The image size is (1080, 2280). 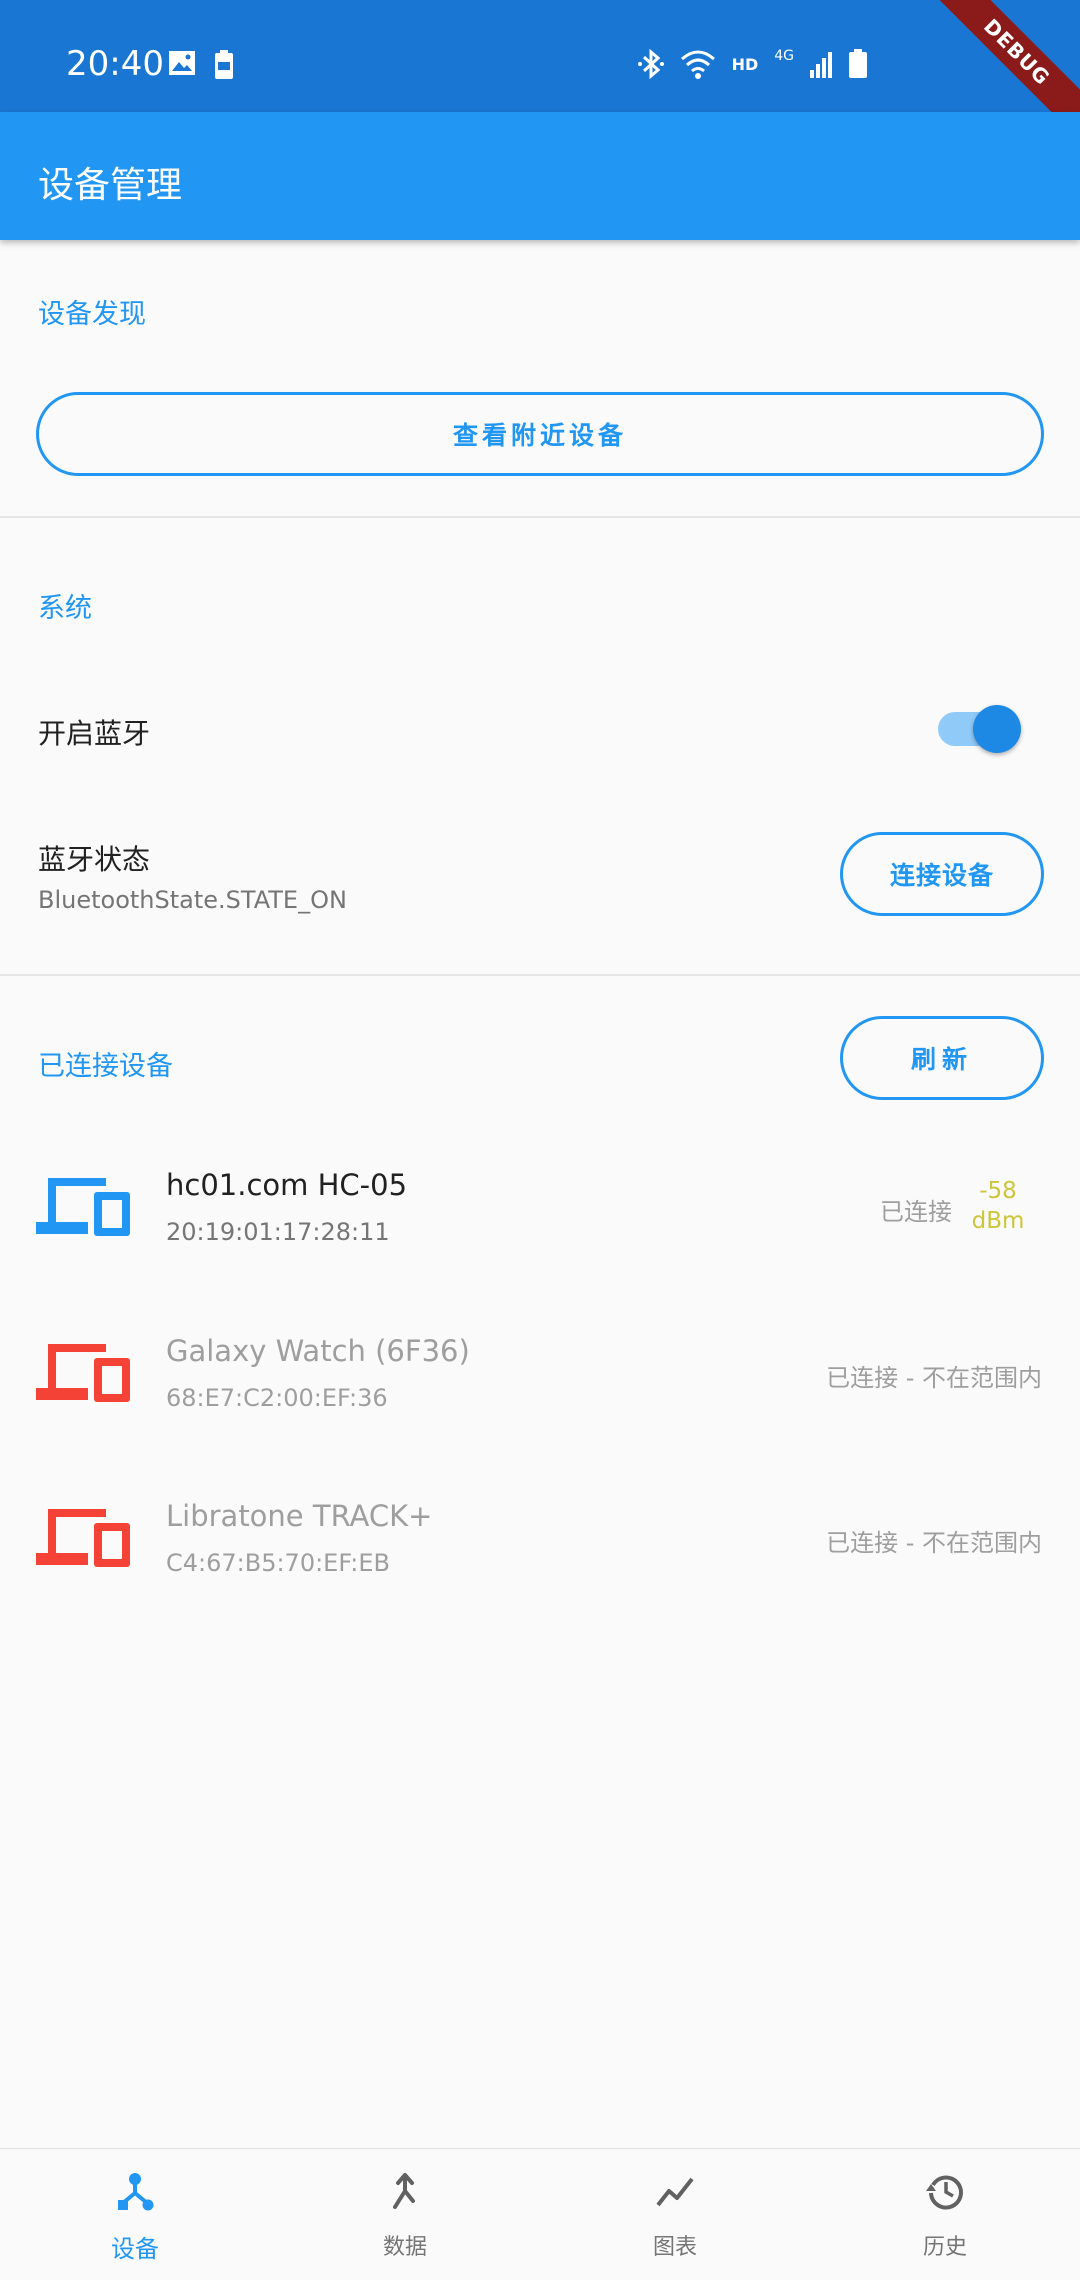 What do you see at coordinates (65, 608) in the screenshot?
I see `section-header-system: 系统` at bounding box center [65, 608].